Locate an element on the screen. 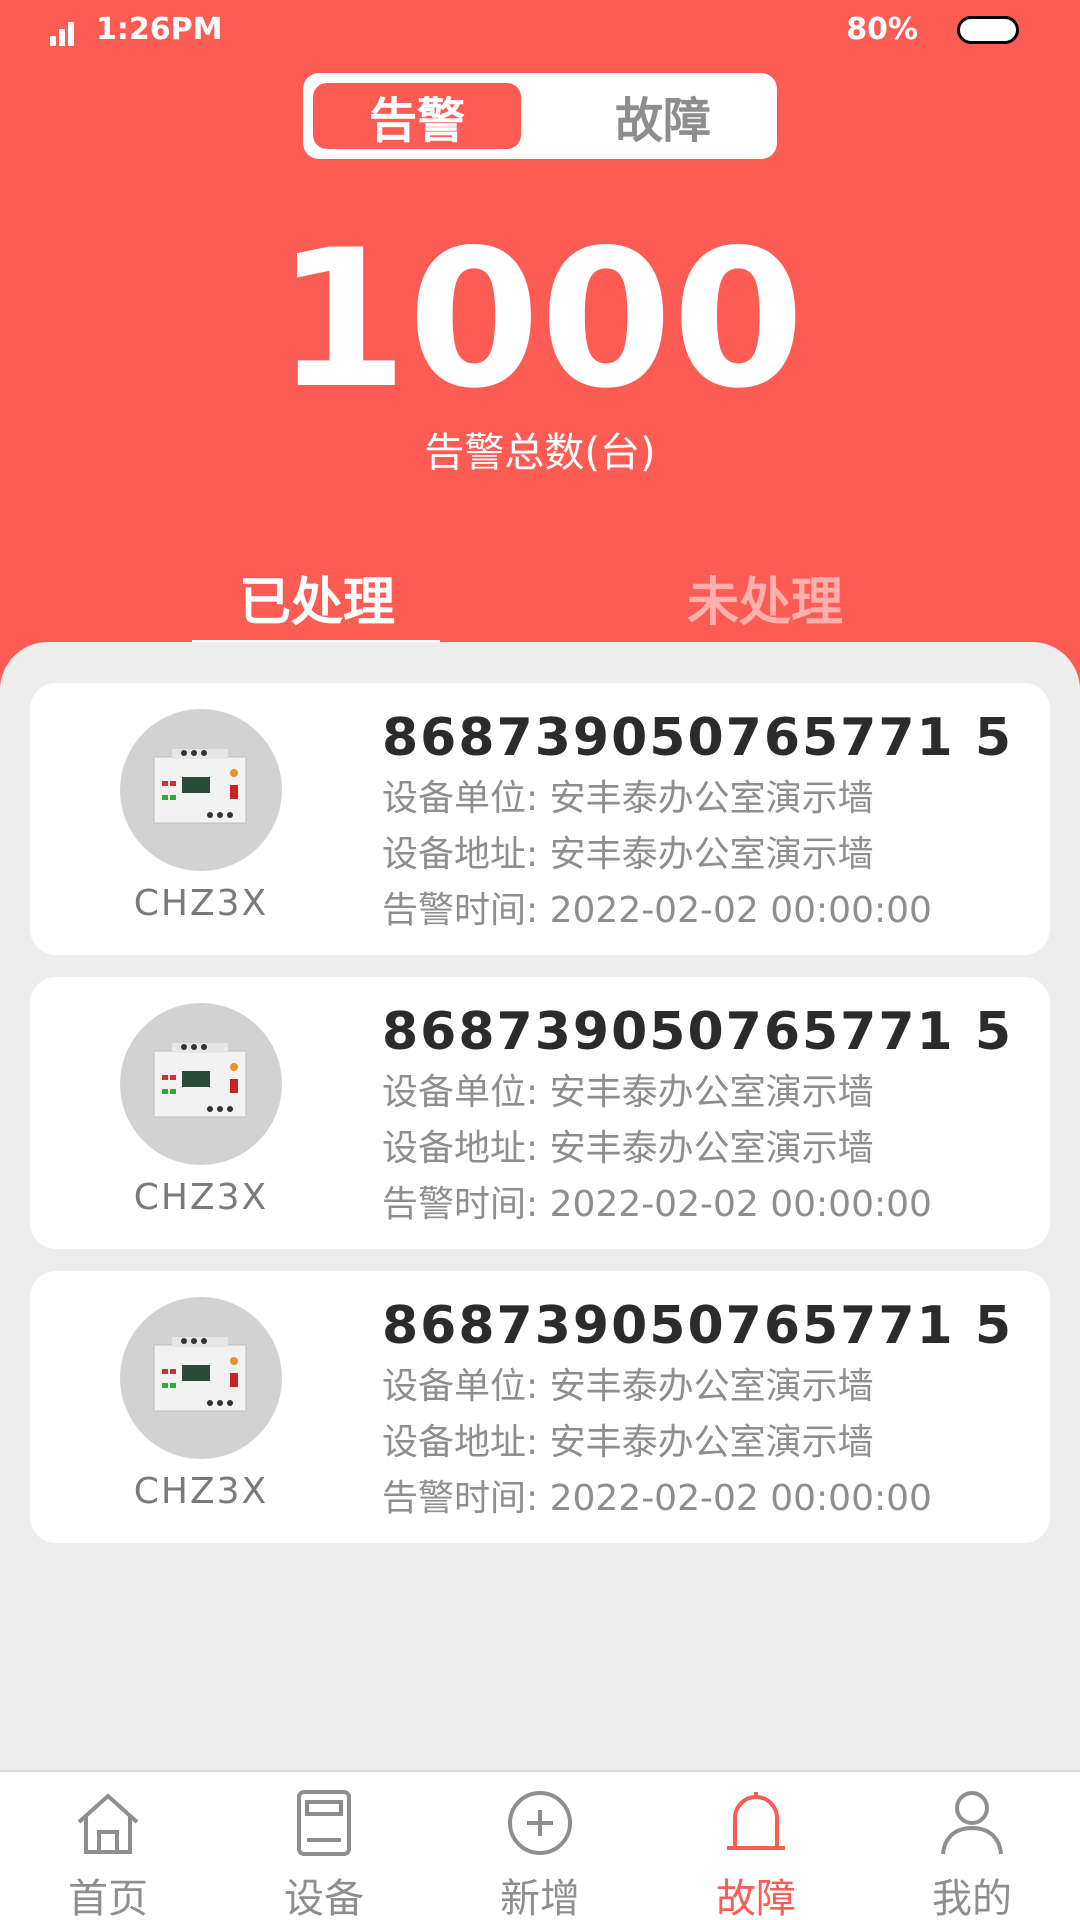  nav-add: 新增 is located at coordinates (540, 1846).